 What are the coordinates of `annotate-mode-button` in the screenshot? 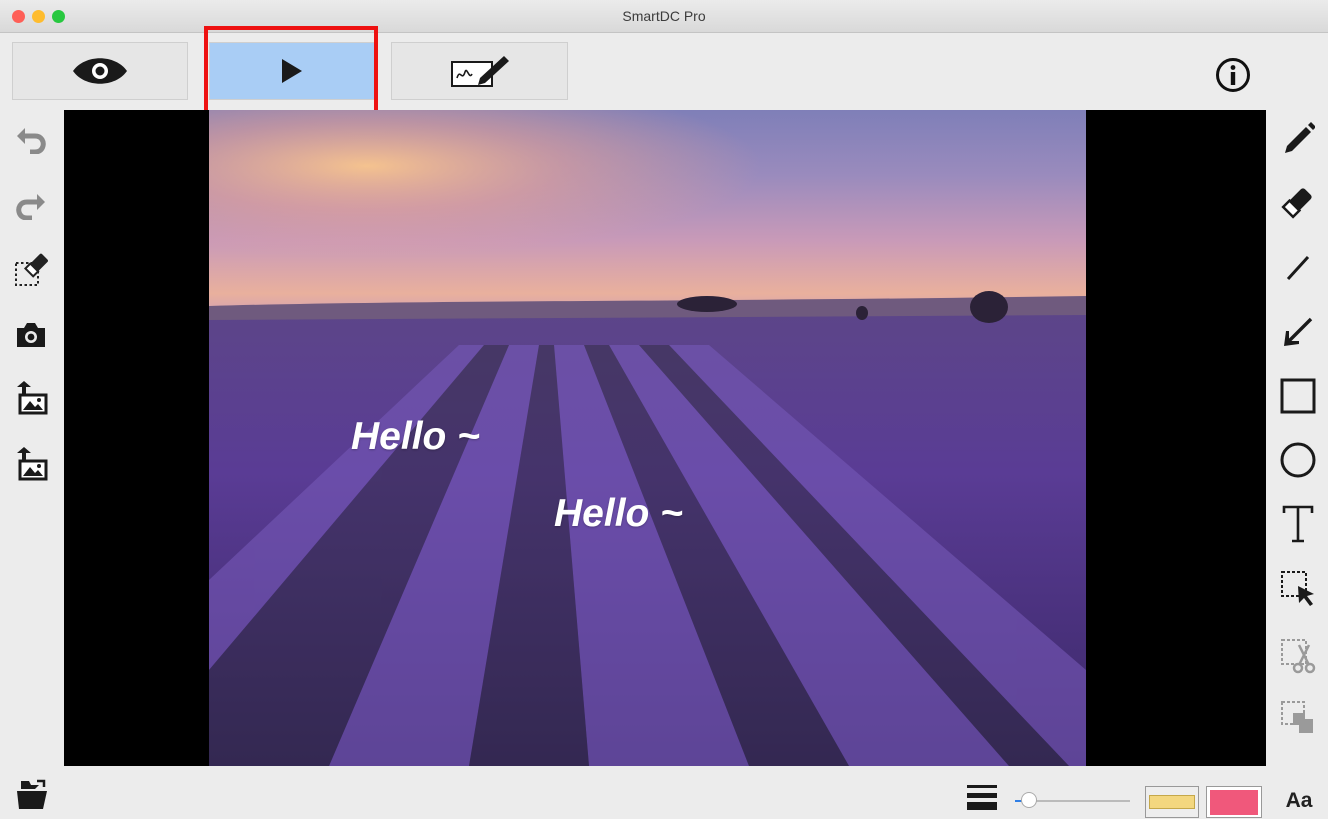 It's located at (479, 71).